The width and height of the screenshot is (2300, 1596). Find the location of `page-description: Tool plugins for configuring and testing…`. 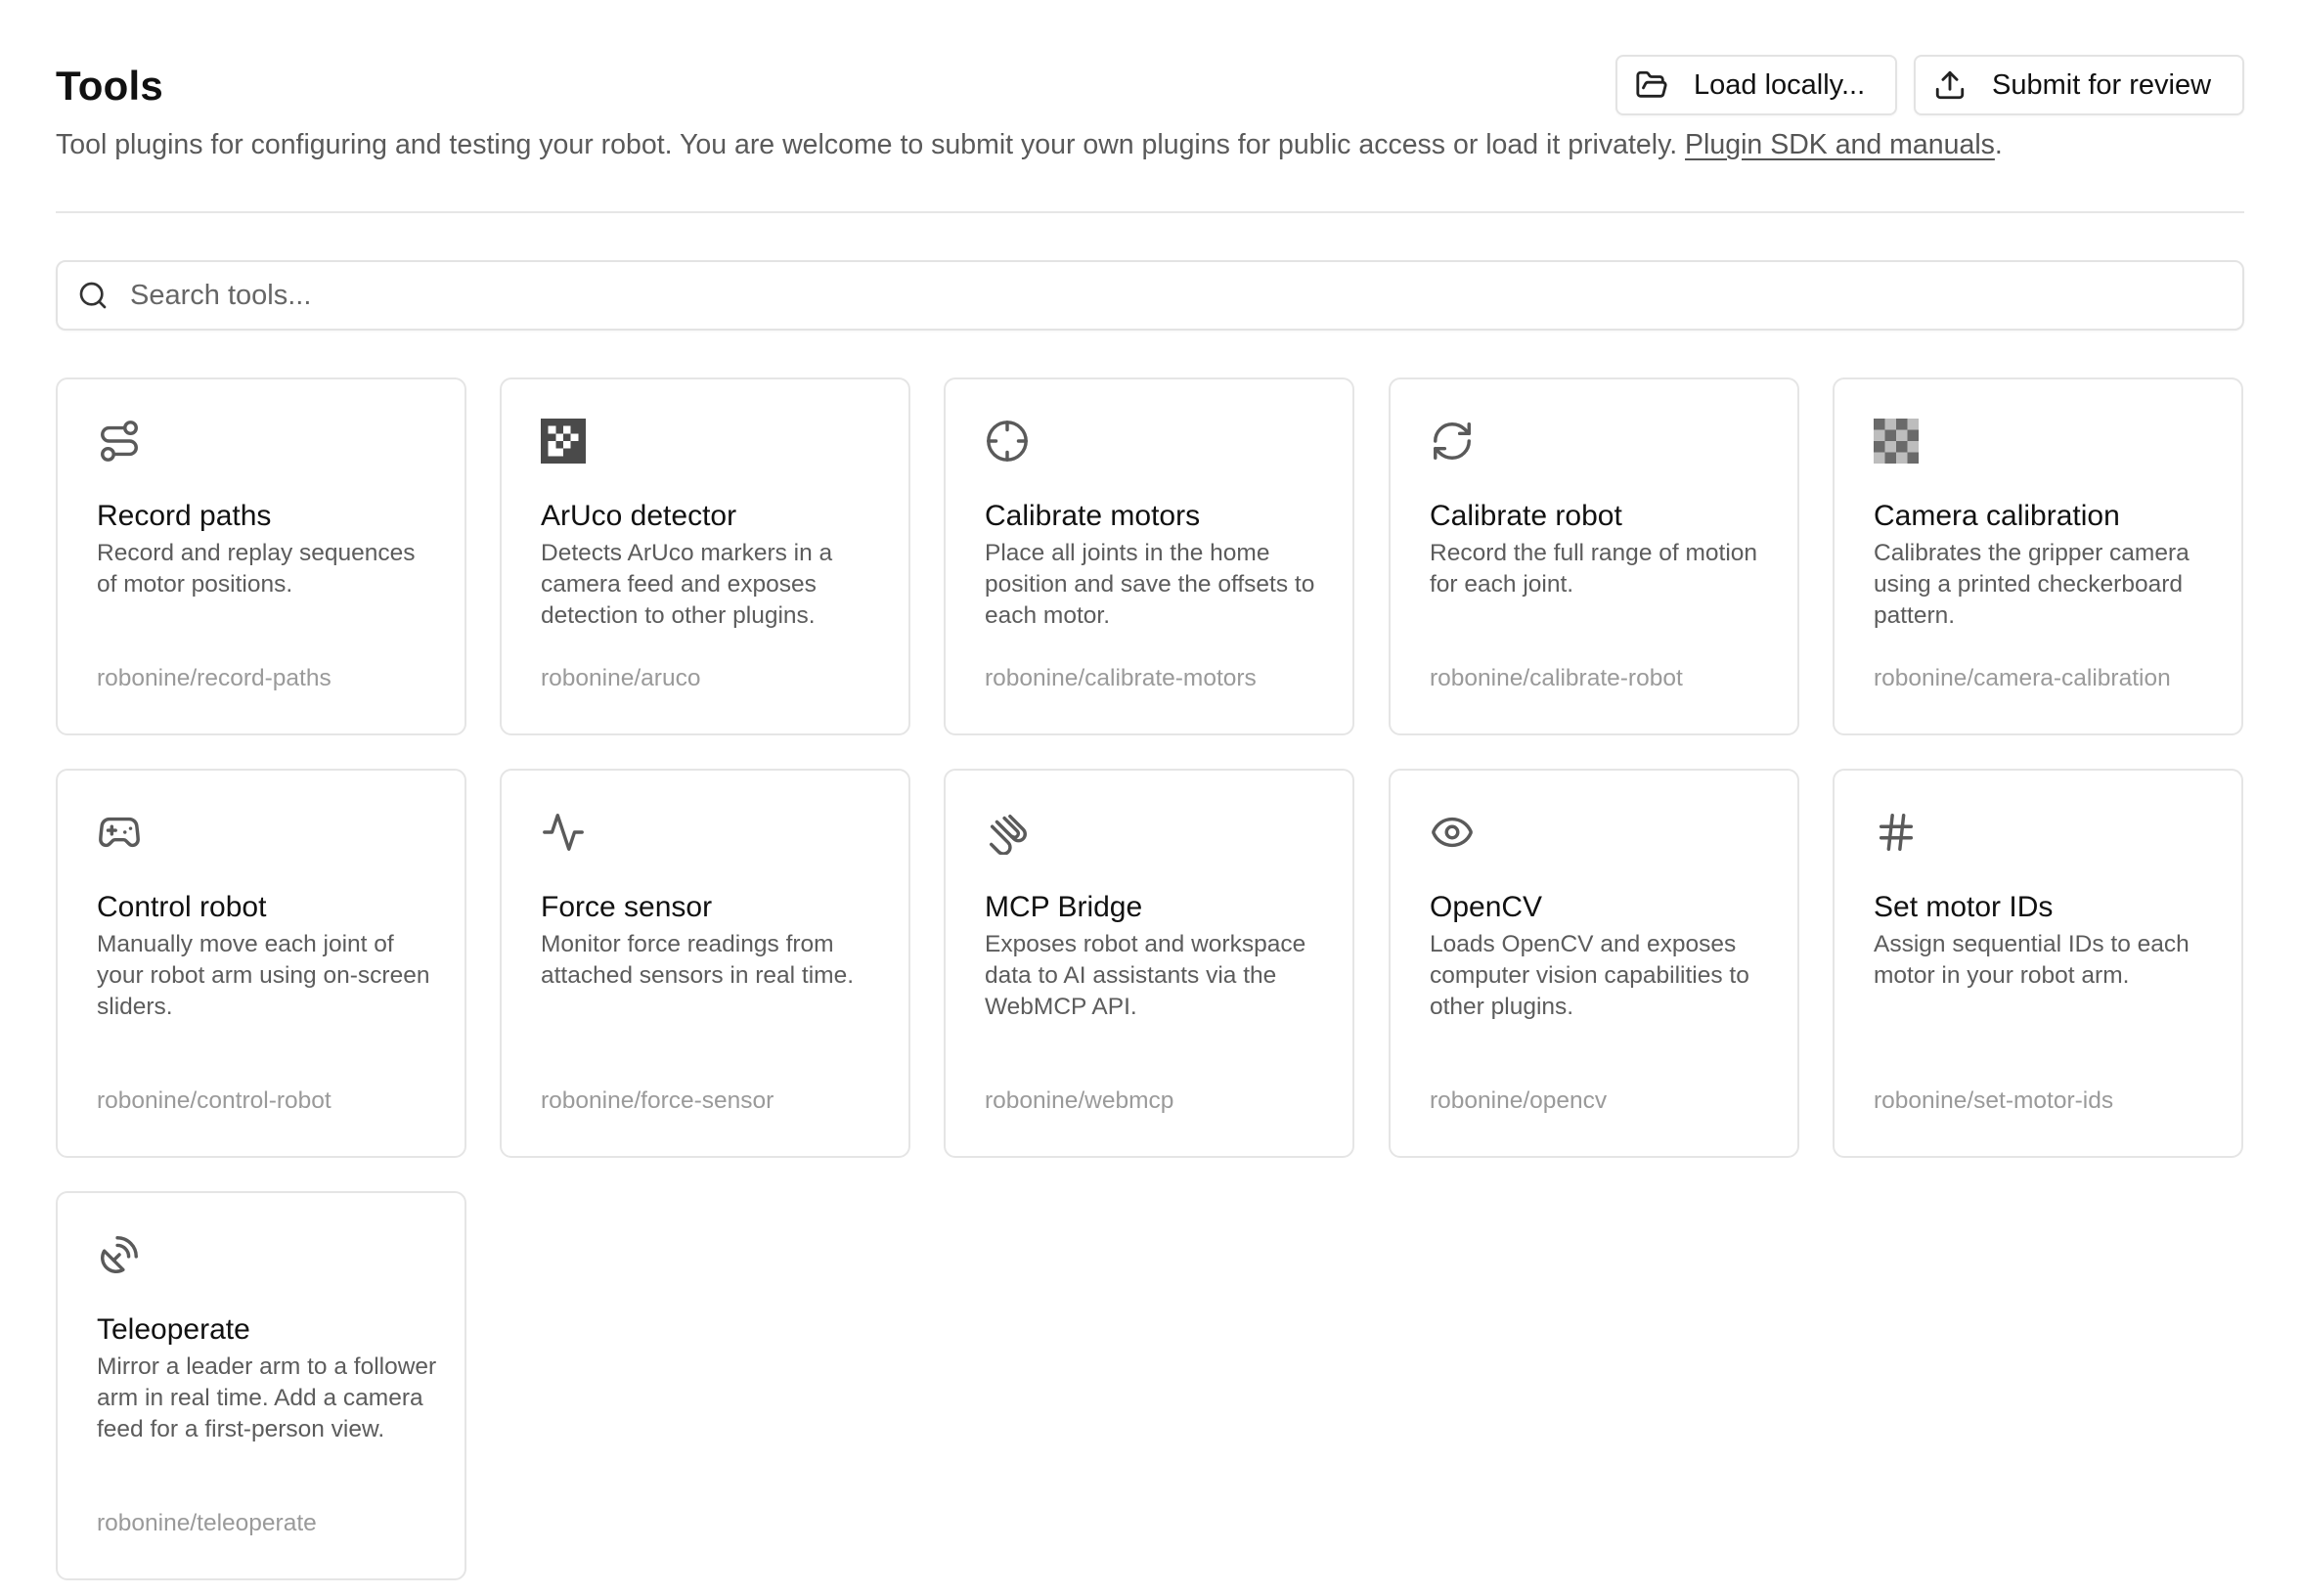

page-description: Tool plugins for configuring and testing… is located at coordinates (1029, 144).